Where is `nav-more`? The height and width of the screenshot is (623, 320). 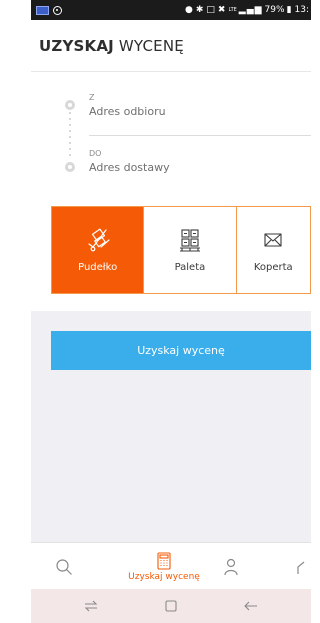
nav-more is located at coordinates (304, 566).